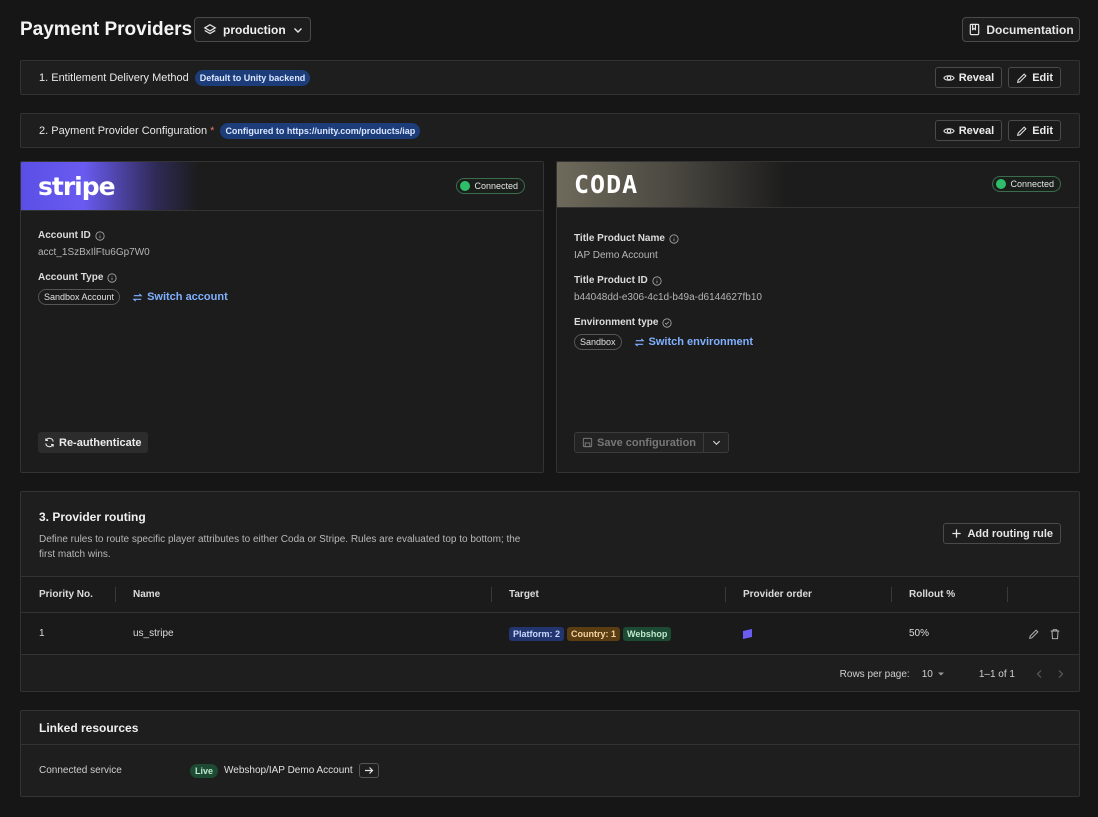 This screenshot has width=1098, height=817. Describe the element at coordinates (927, 674) in the screenshot. I see `rows-per-page-value: 10` at that location.